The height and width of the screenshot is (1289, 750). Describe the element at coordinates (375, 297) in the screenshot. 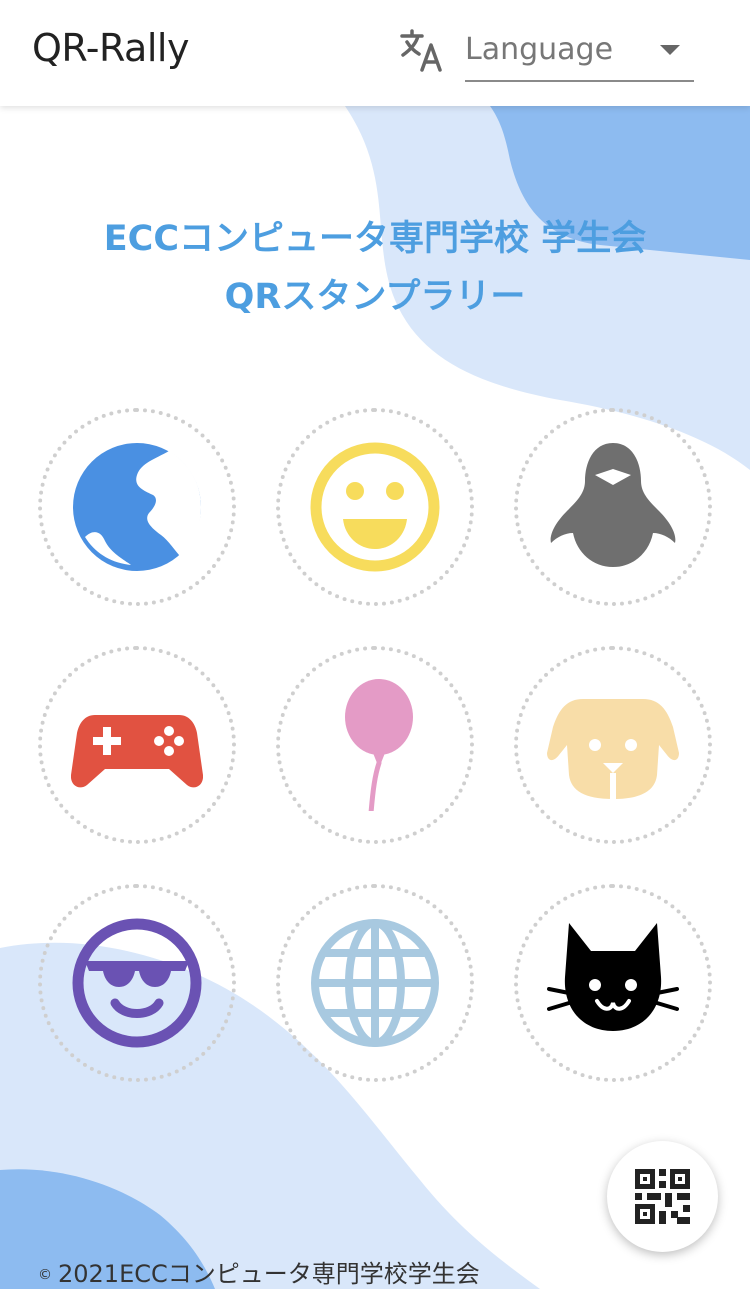

I see `heading-line-2: QRスタンプラリー` at that location.